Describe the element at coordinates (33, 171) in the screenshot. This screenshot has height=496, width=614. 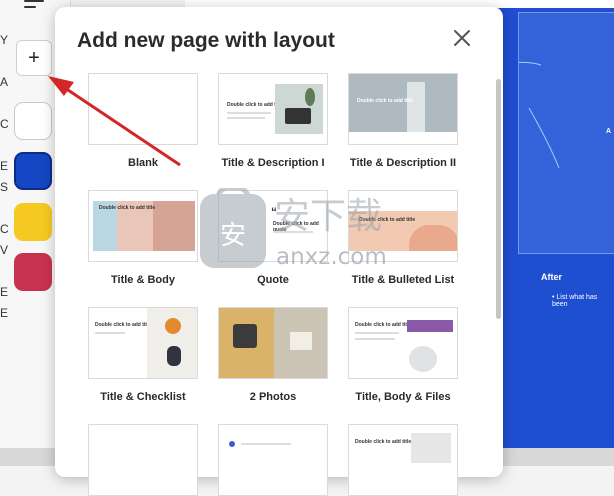
I see `swatch-blue` at that location.